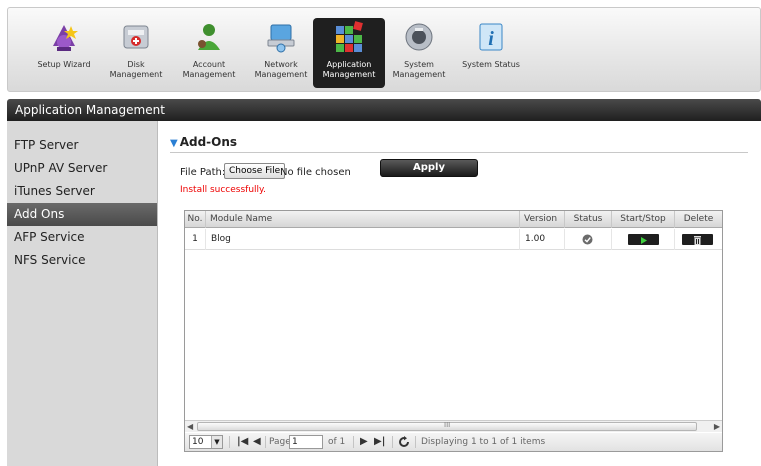 The image size is (761, 466). What do you see at coordinates (136, 53) in the screenshot?
I see `toolbar-disk-management: Disk Management` at bounding box center [136, 53].